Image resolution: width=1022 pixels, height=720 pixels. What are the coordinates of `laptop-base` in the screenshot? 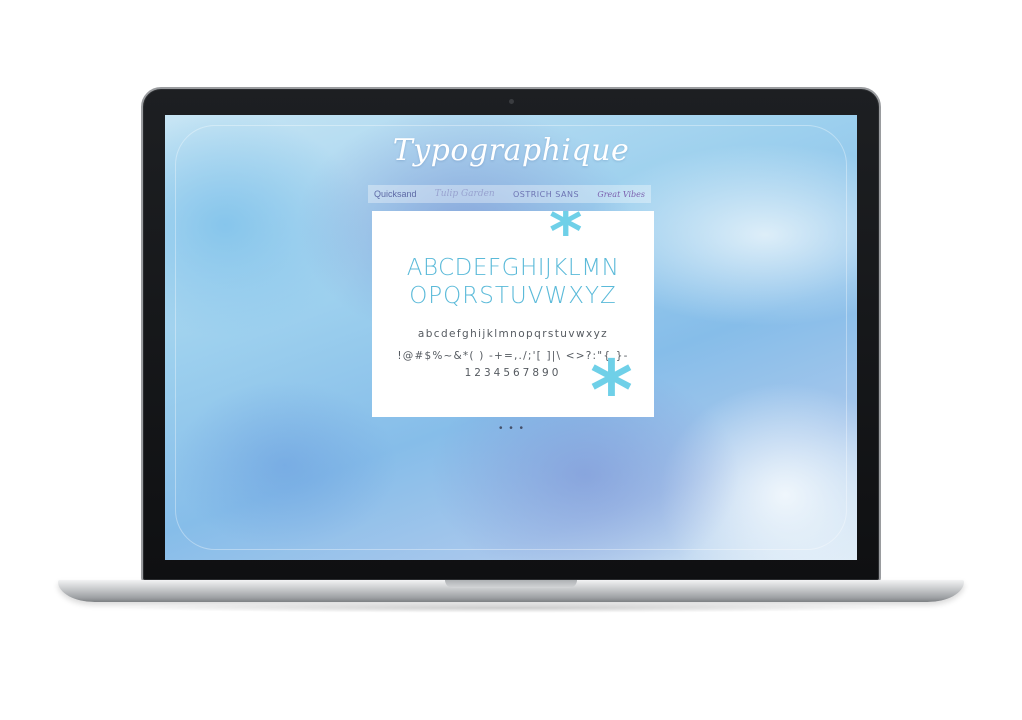 It's located at (511, 591).